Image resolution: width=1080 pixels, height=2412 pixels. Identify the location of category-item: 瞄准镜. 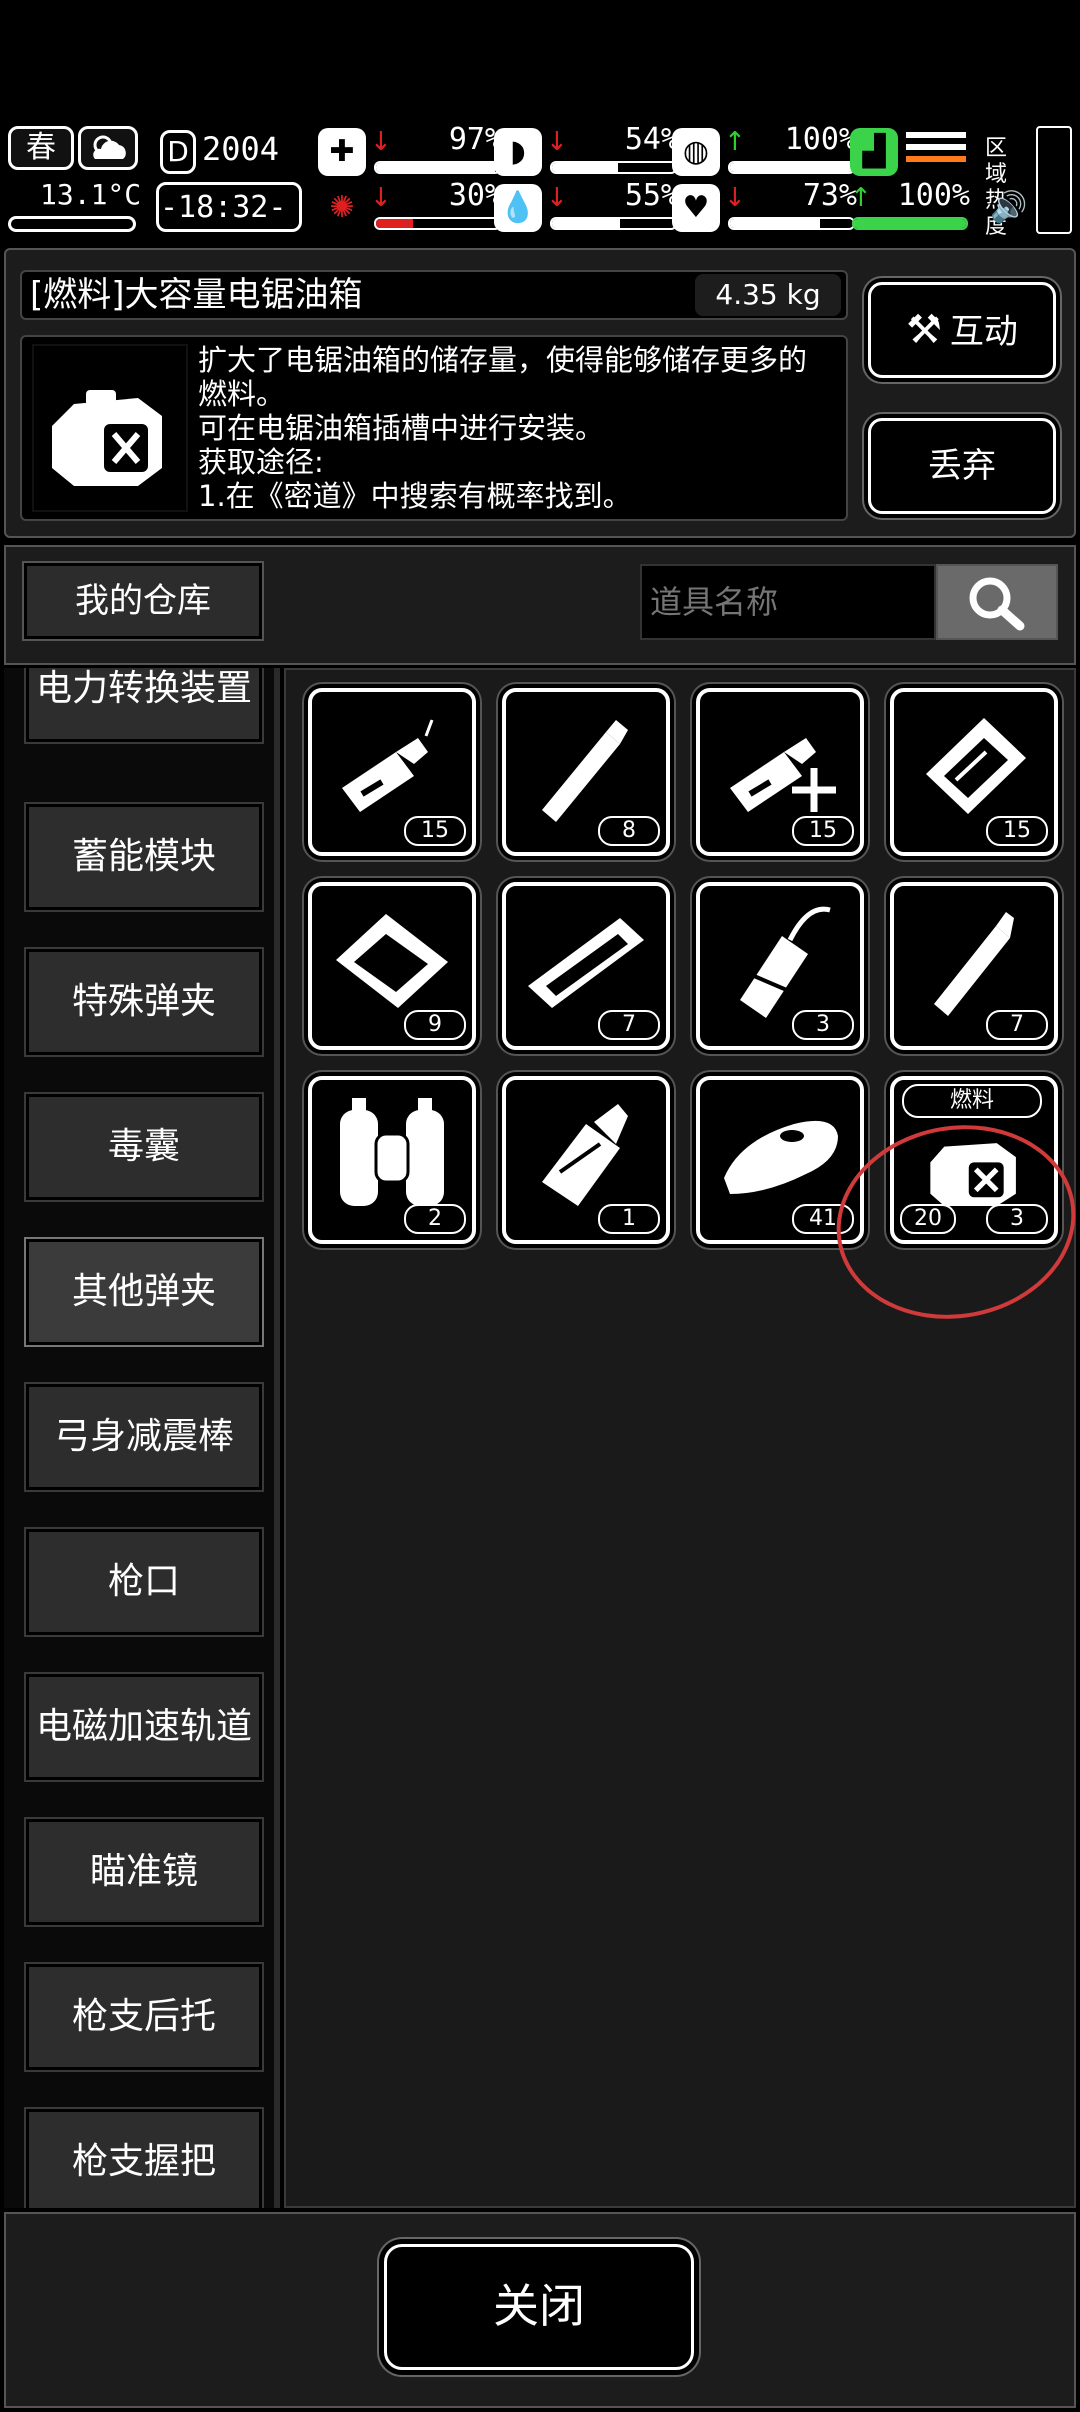
(144, 1872).